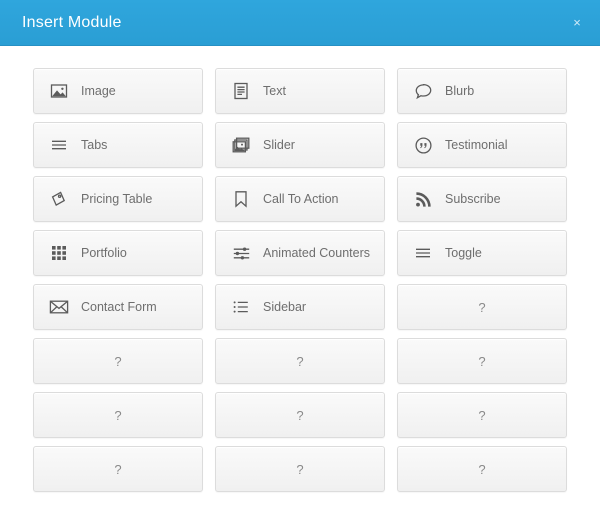 This screenshot has width=600, height=529. I want to click on module-button-pricing-table: Pricing Table, so click(118, 199).